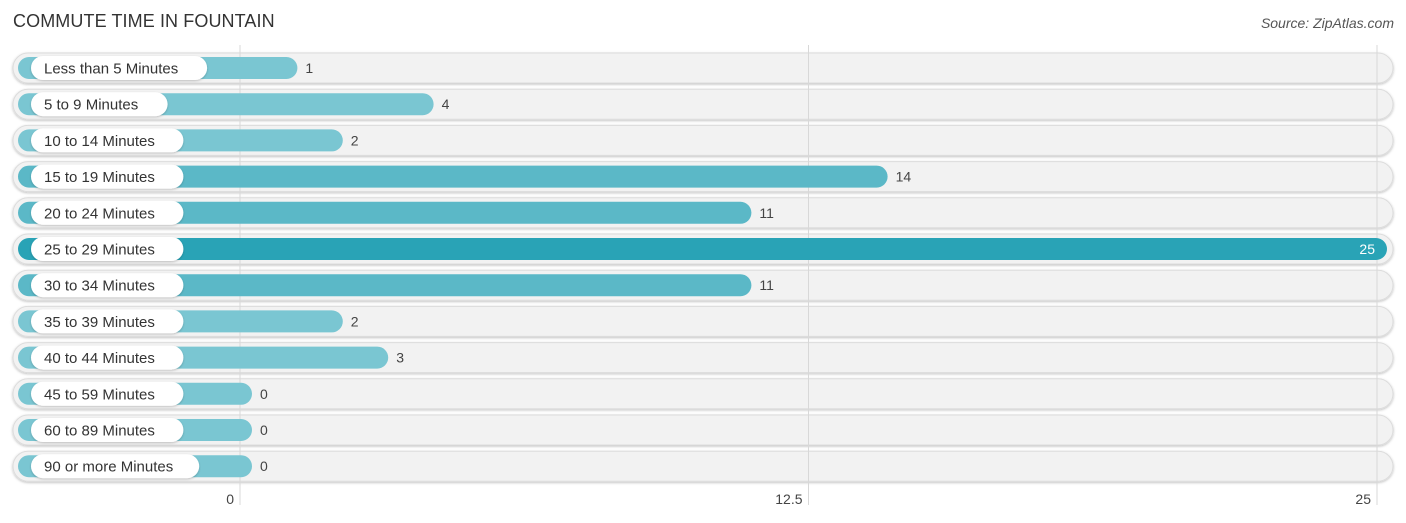 Image resolution: width=1406 pixels, height=523 pixels. Describe the element at coordinates (446, 104) in the screenshot. I see `value-label: 4` at that location.